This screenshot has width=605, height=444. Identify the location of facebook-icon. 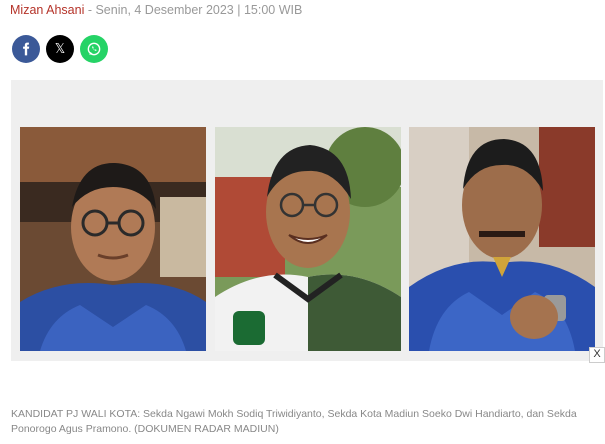
(26, 49).